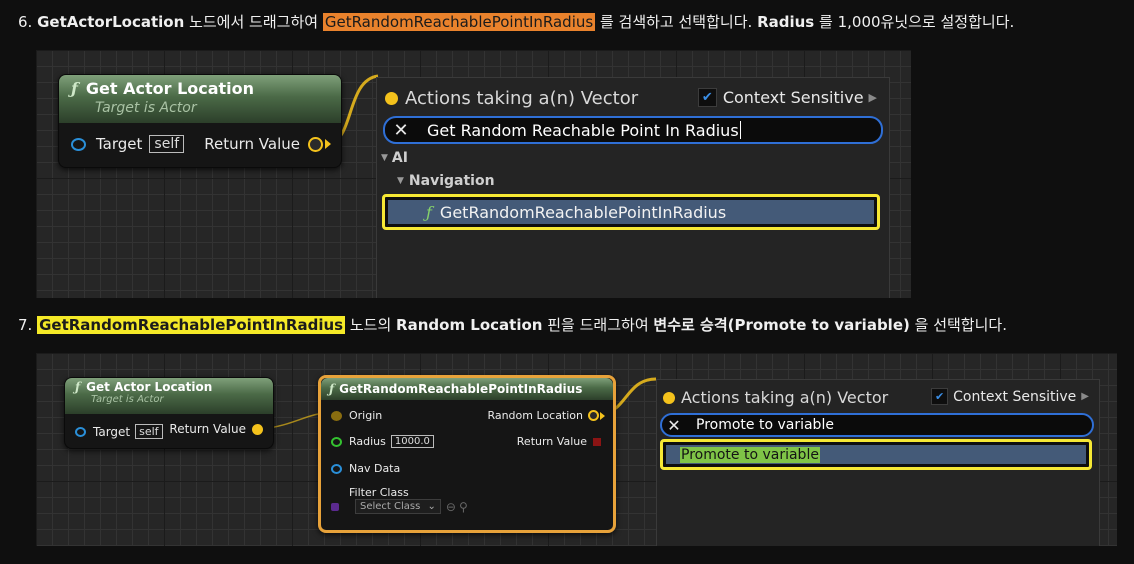 The width and height of the screenshot is (1134, 564). I want to click on radius-pin: Radius 1000.0, so click(382, 441).